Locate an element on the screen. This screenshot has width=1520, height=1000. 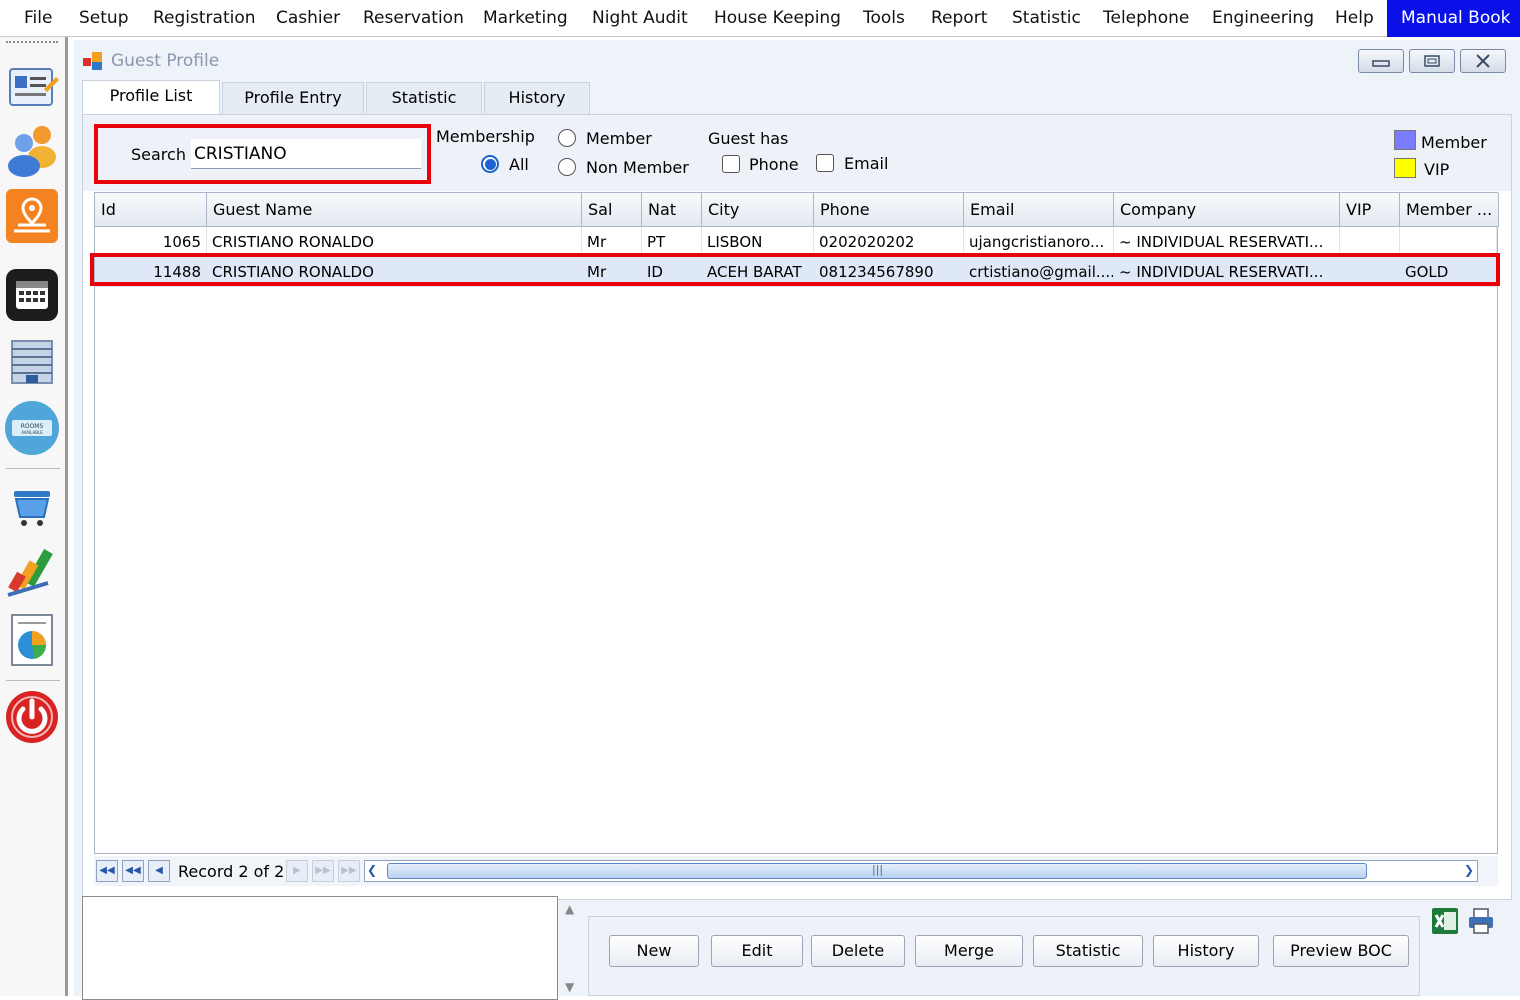
horizontal-scrollbar: ❮ ||| ❯ is located at coordinates (921, 871).